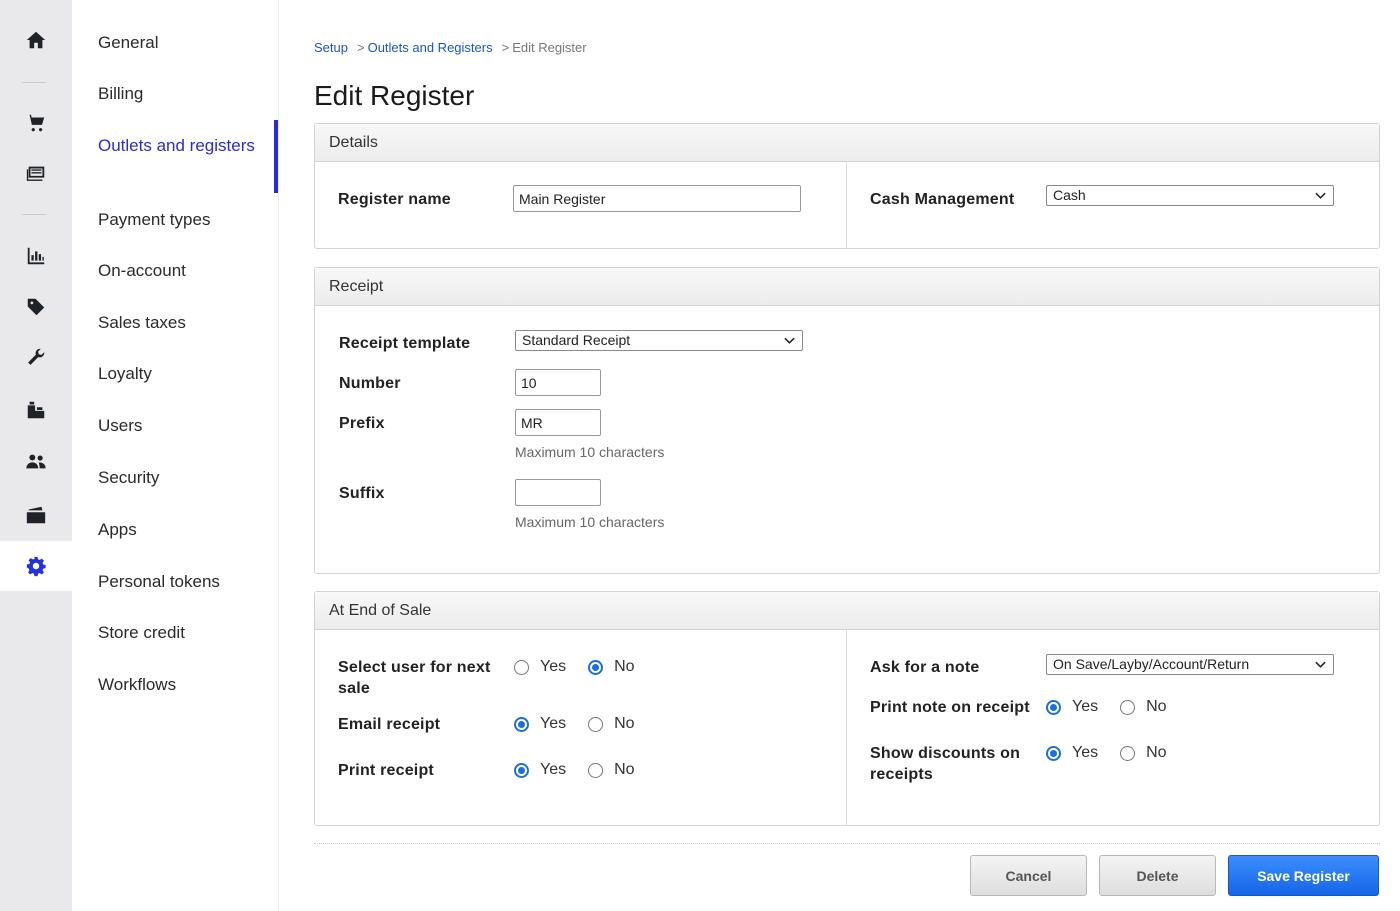 This screenshot has height=911, width=1400. What do you see at coordinates (331, 47) in the screenshot?
I see `breadcrumb-setup-link: Setup` at bounding box center [331, 47].